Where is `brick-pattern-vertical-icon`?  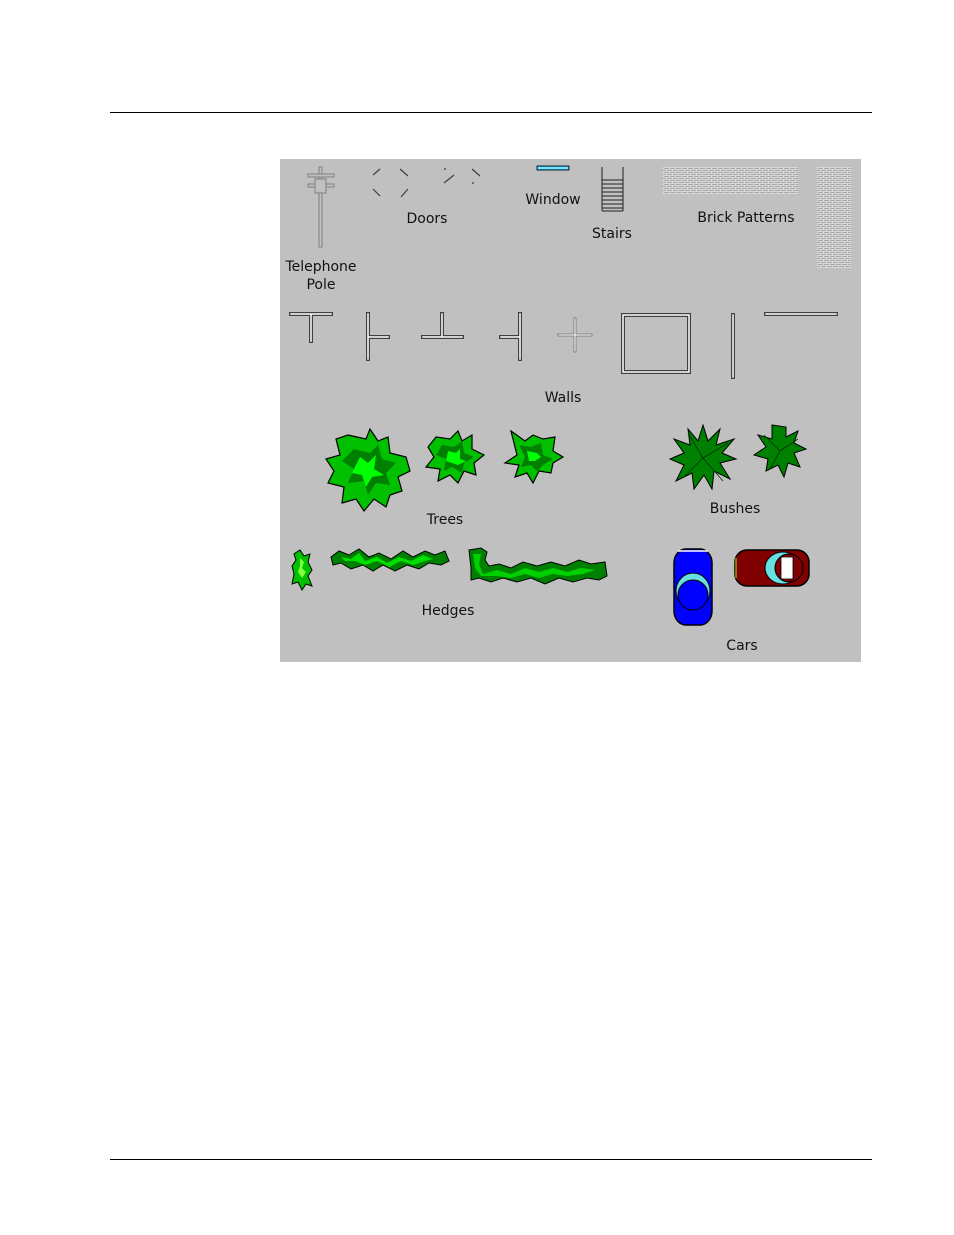
brick-pattern-vertical-icon is located at coordinates (834, 217).